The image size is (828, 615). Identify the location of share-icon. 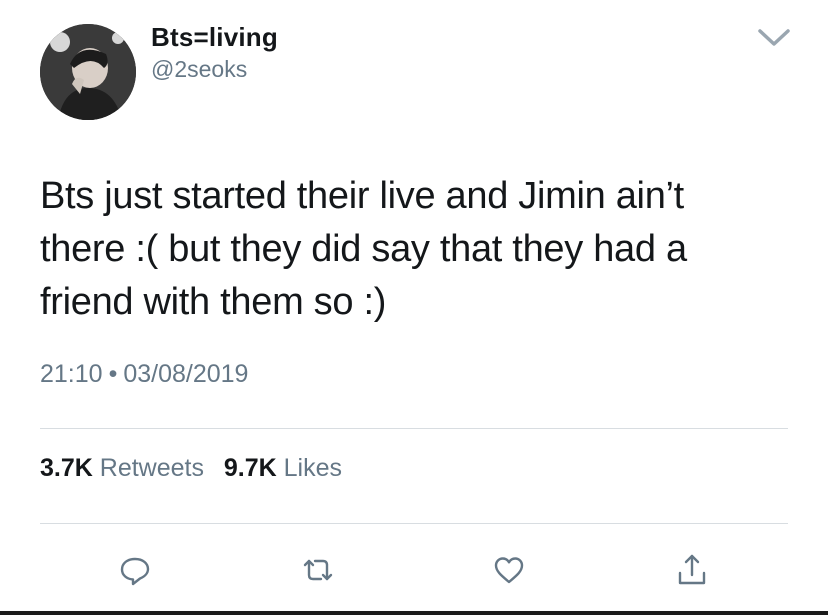
(692, 569).